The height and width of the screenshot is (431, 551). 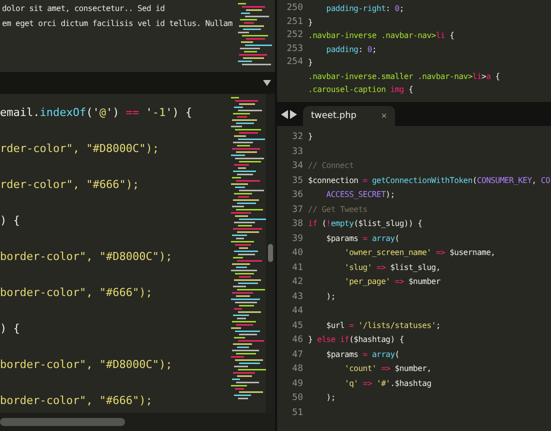 What do you see at coordinates (117, 23) in the screenshot?
I see `text-line: em eget orci dictum facilisis vel id tellus. Nullam` at bounding box center [117, 23].